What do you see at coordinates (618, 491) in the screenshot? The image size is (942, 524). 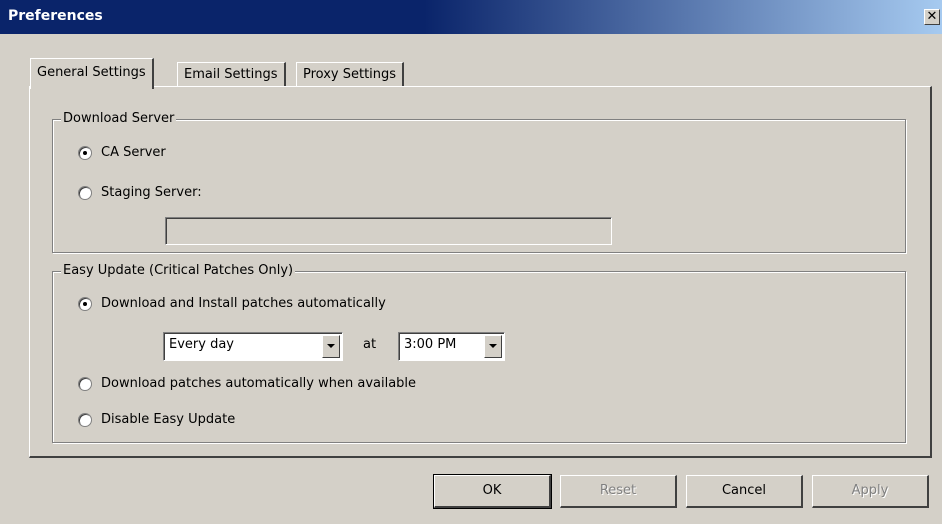 I see `reset-button: Reset` at bounding box center [618, 491].